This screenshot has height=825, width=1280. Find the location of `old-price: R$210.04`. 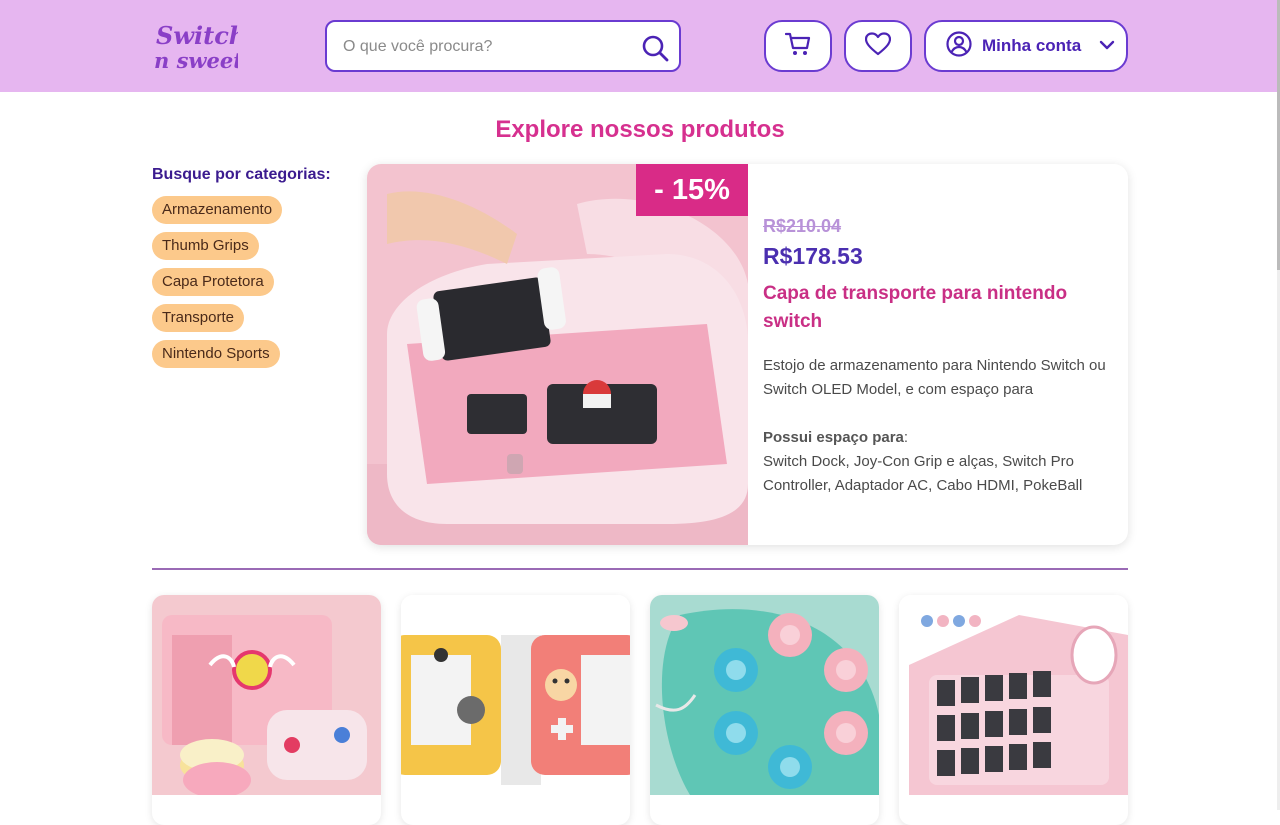

old-price: R$210.04 is located at coordinates (802, 226).